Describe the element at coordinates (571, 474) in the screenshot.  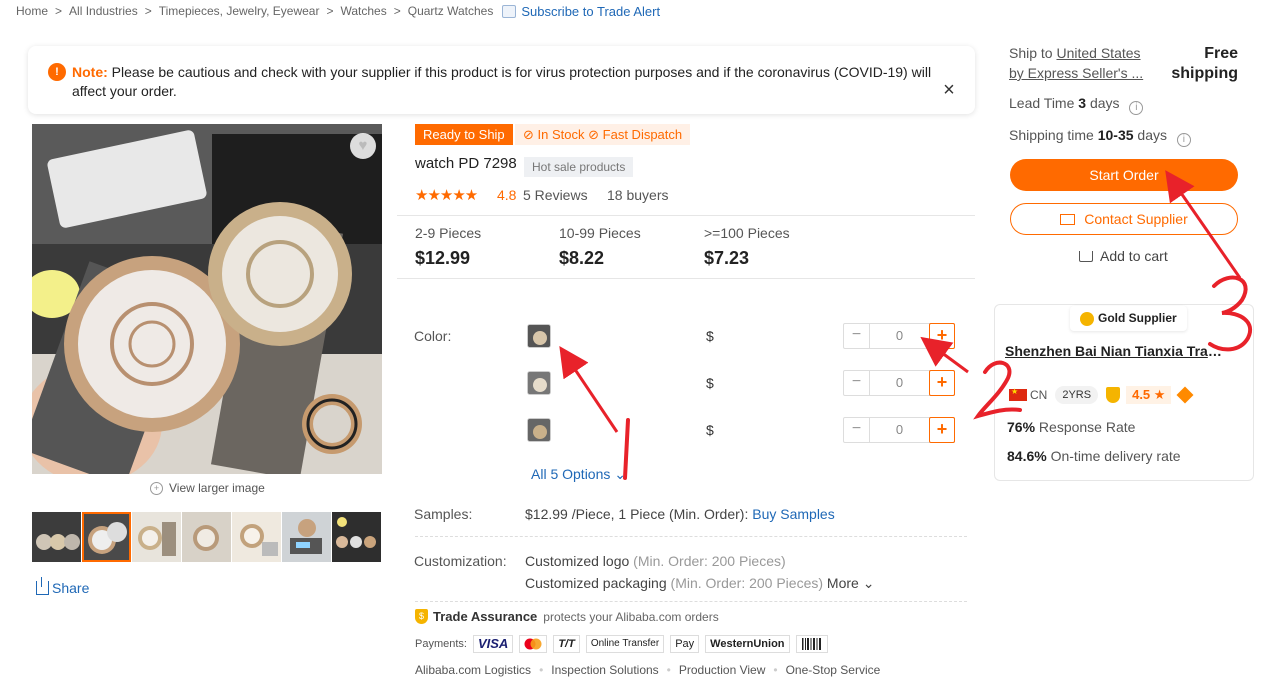
I see `all-options-label: All 5 Options` at that location.